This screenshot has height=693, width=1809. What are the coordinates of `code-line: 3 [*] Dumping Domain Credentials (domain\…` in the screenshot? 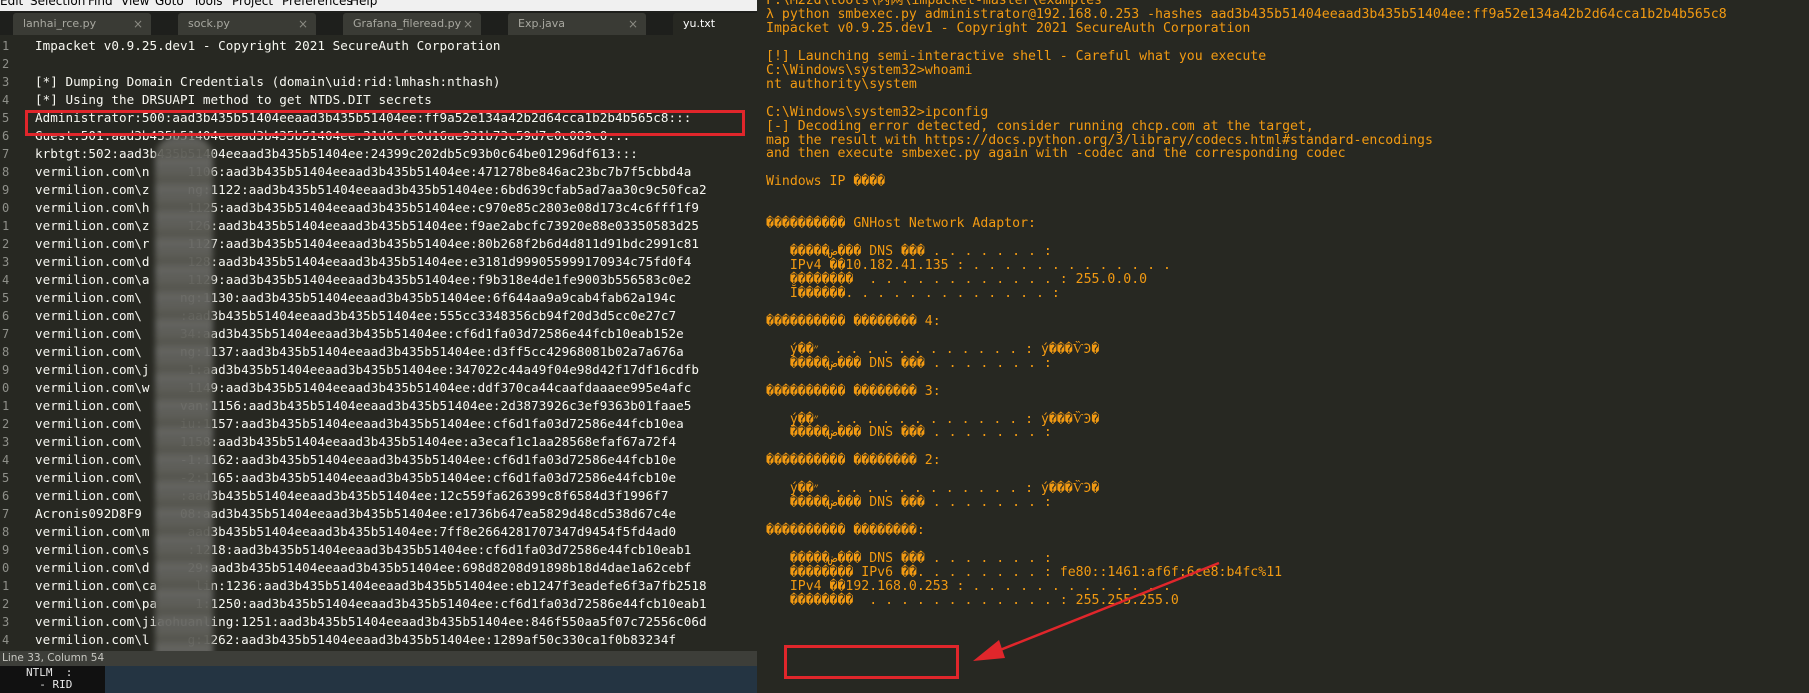 It's located at (378, 82).